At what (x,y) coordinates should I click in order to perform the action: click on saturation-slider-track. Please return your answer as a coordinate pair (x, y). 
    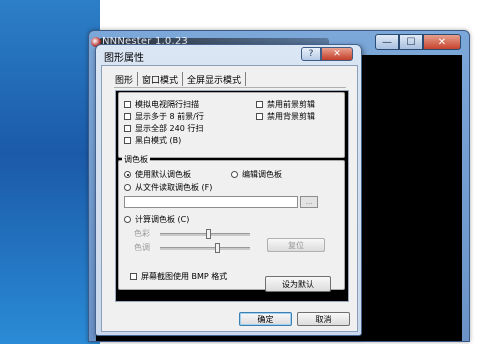
    Looking at the image, I should click on (205, 234).